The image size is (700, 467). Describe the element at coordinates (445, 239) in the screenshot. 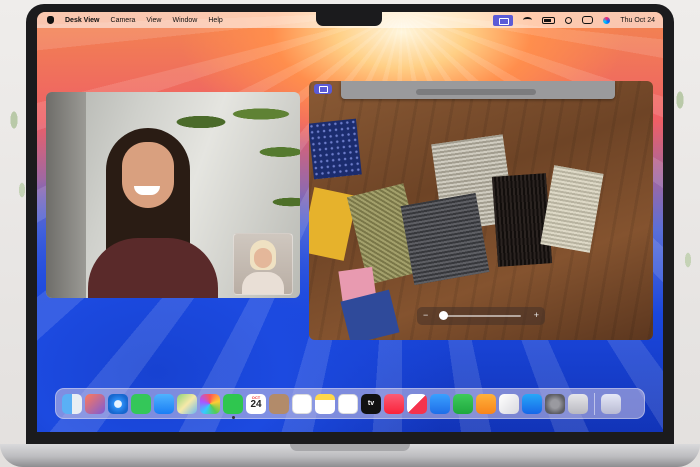

I see `gray-fabric-swatch` at that location.